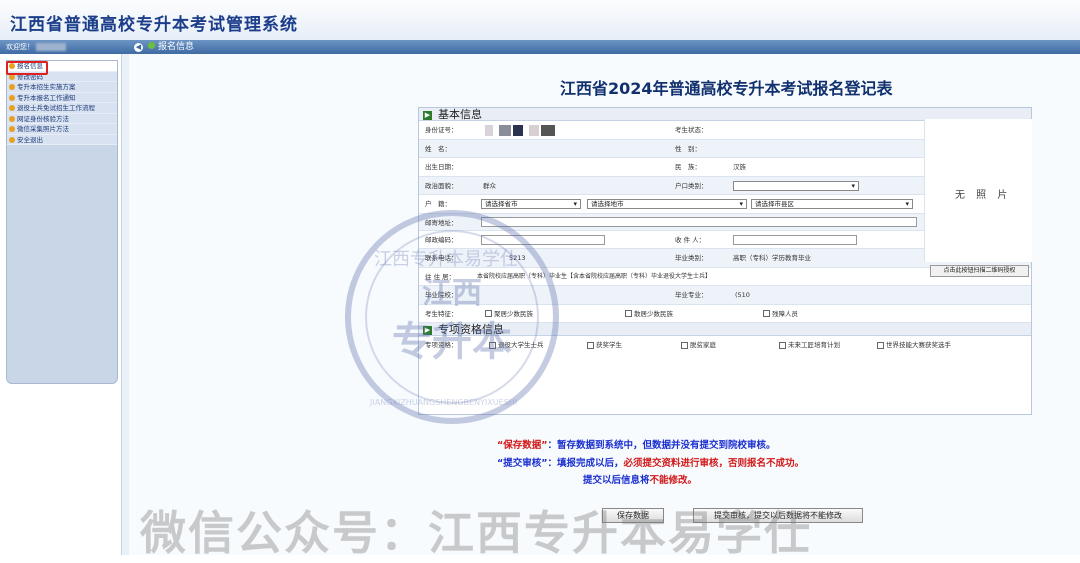  Describe the element at coordinates (62, 87) in the screenshot. I see `sidebar-item-plan: 专升本招生实施方案` at that location.